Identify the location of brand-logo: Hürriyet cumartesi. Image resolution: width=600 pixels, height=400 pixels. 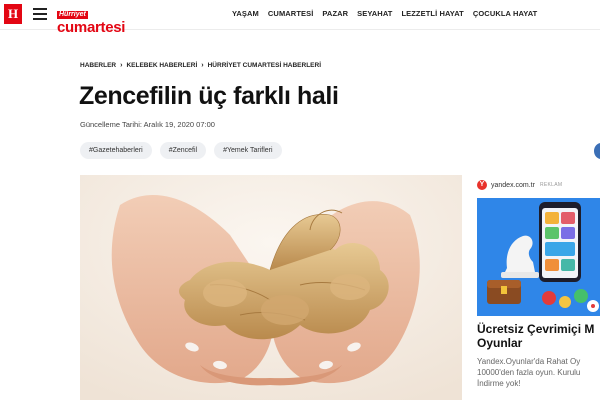
(91, 19).